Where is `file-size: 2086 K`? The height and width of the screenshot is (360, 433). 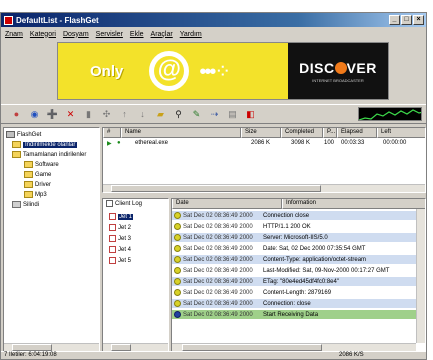 file-size: 2086 K is located at coordinates (261, 143).